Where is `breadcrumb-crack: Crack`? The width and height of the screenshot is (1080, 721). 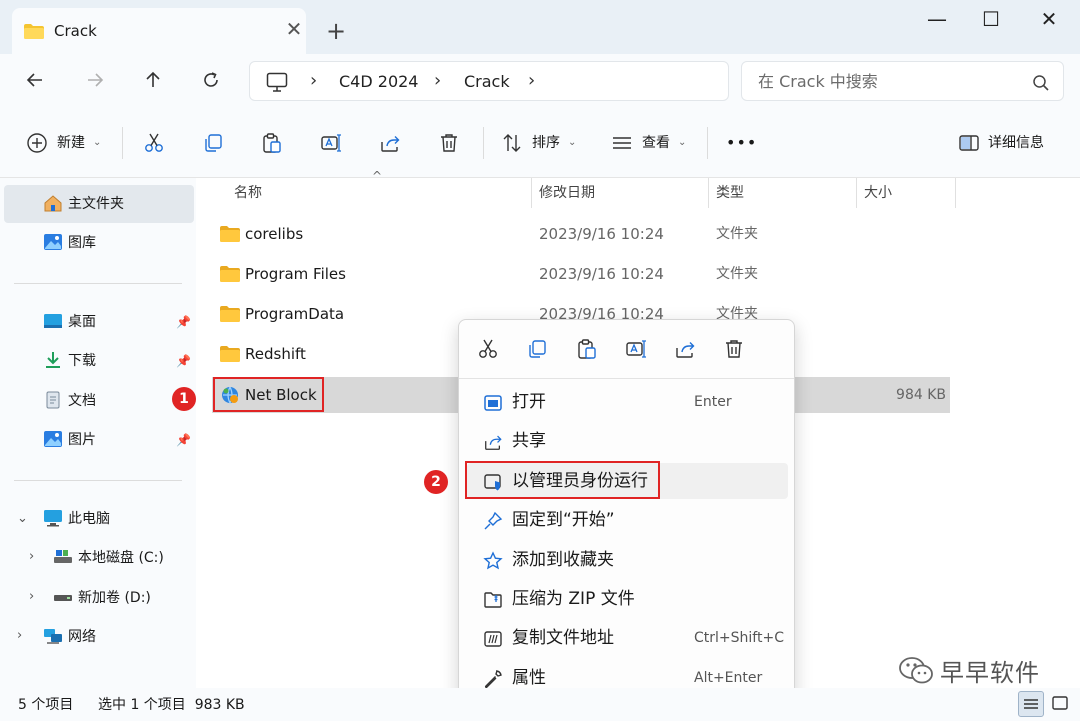 breadcrumb-crack: Crack is located at coordinates (487, 82).